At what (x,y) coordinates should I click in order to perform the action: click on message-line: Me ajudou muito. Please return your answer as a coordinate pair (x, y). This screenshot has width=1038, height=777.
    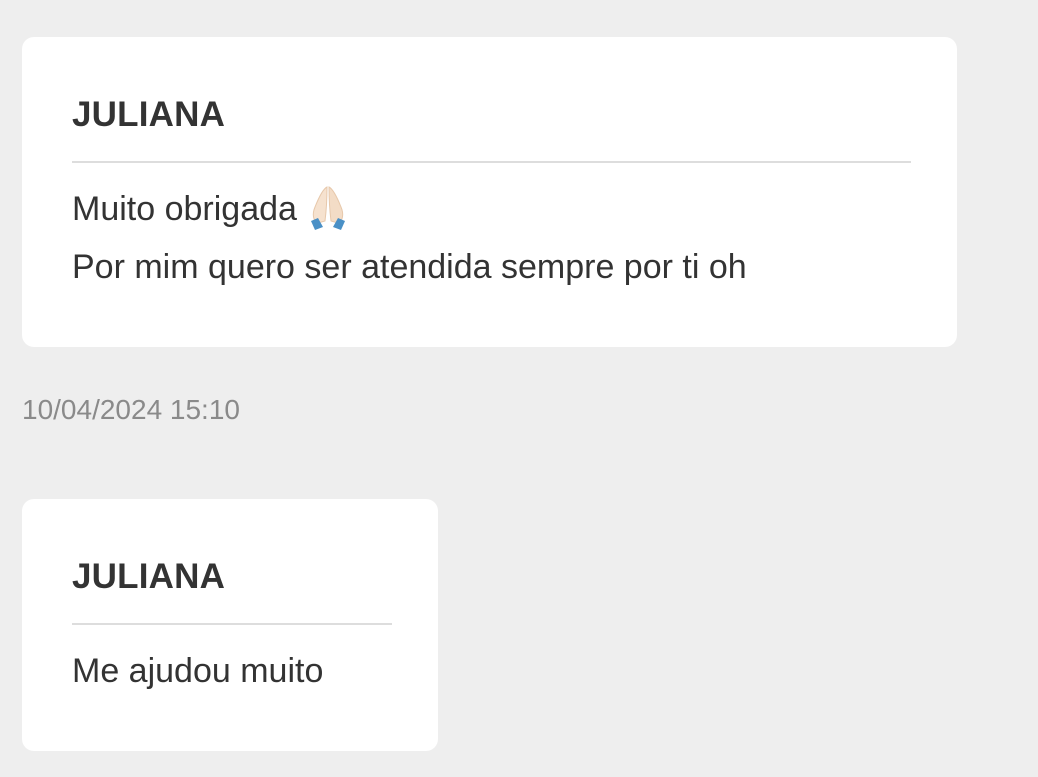
    Looking at the image, I should click on (198, 671).